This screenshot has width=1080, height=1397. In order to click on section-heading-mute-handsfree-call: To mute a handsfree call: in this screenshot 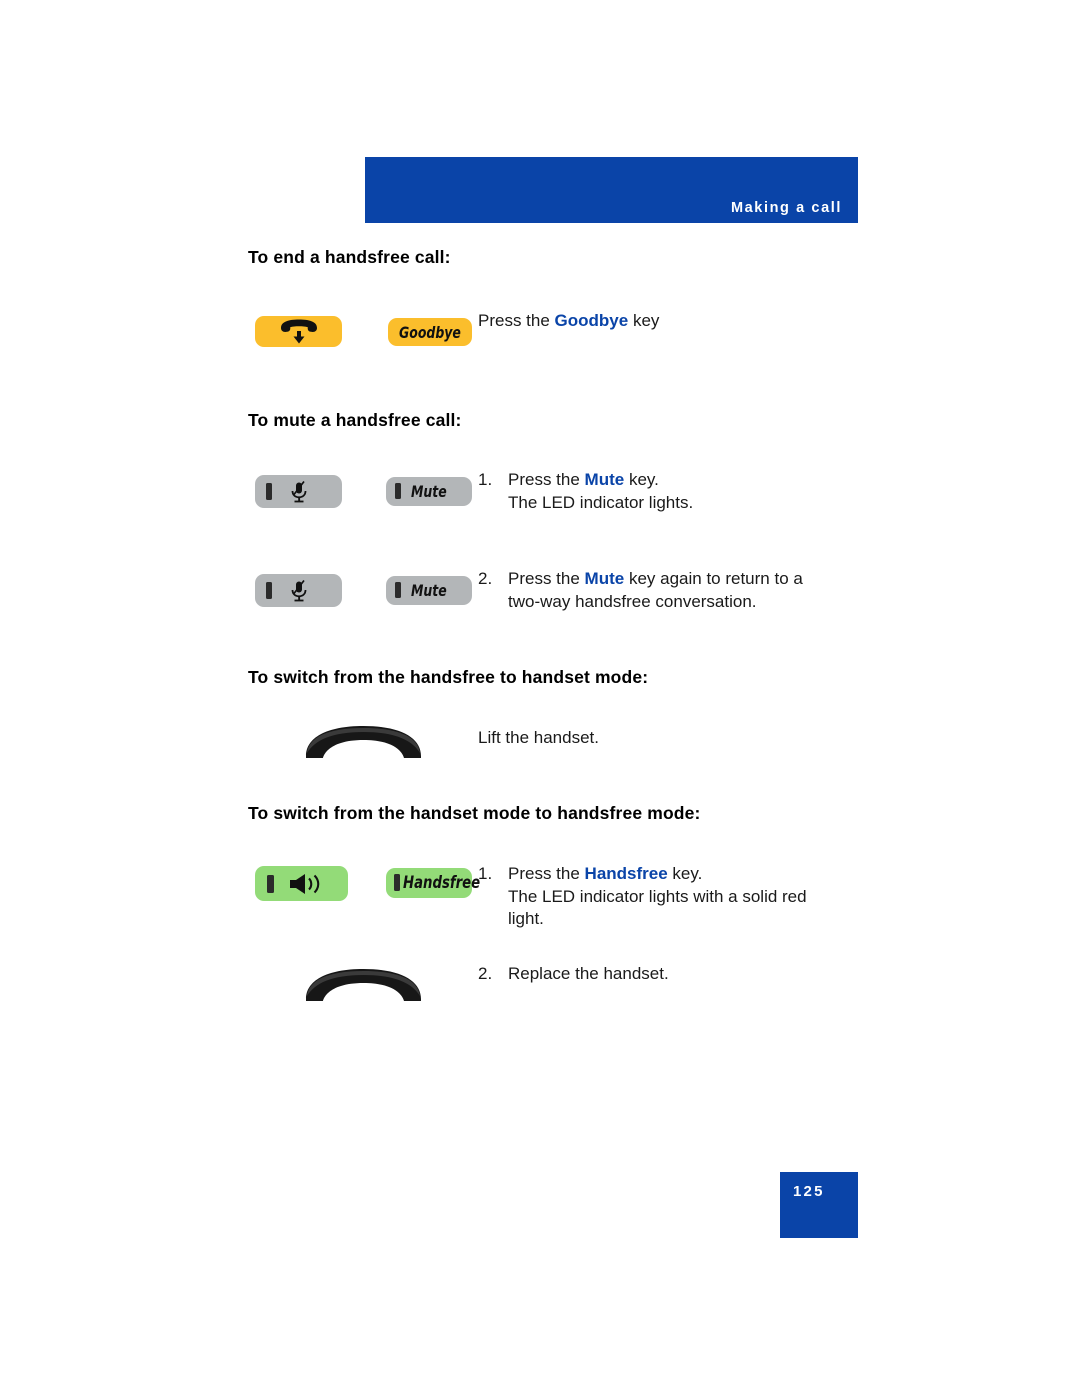, I will do `click(355, 420)`.